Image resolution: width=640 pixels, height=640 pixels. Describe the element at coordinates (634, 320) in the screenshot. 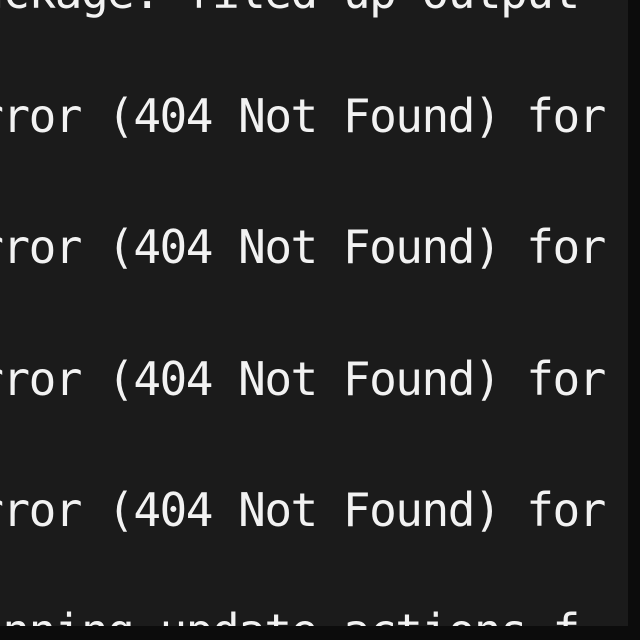

I see `window-right-border` at that location.